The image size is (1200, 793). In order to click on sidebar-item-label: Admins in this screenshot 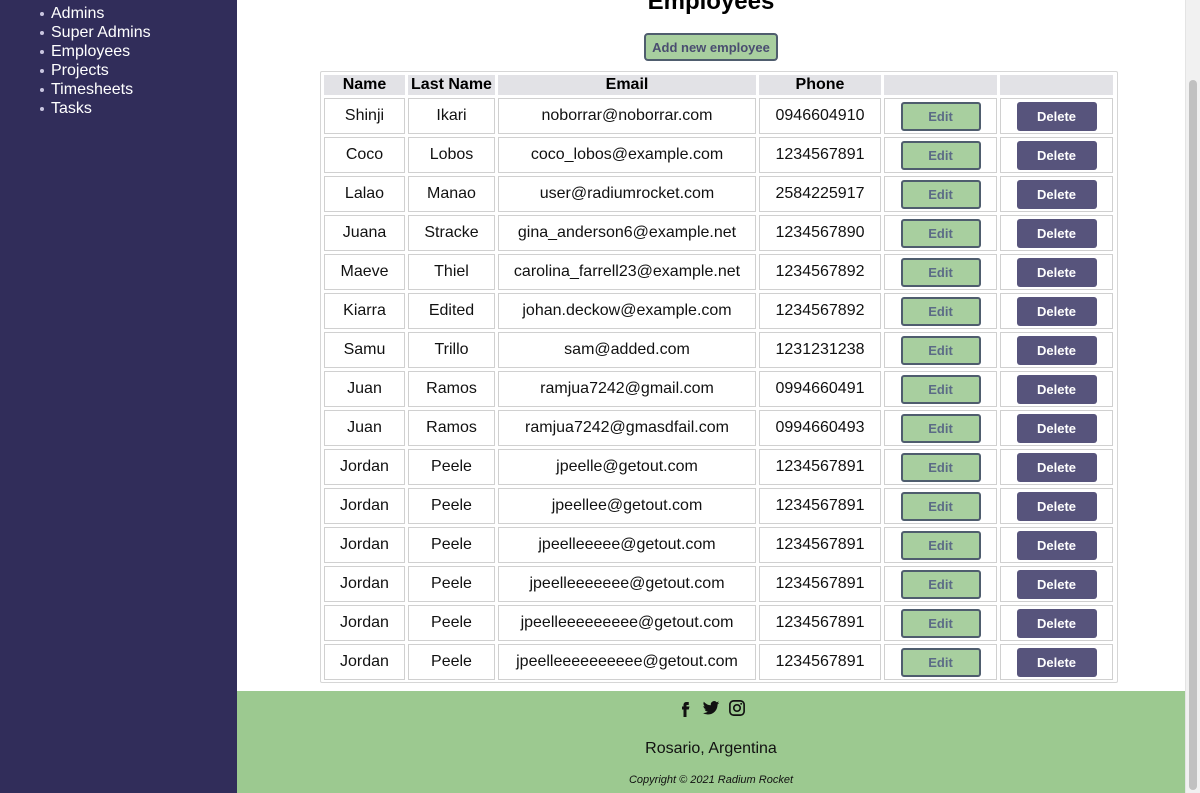, I will do `click(78, 13)`.